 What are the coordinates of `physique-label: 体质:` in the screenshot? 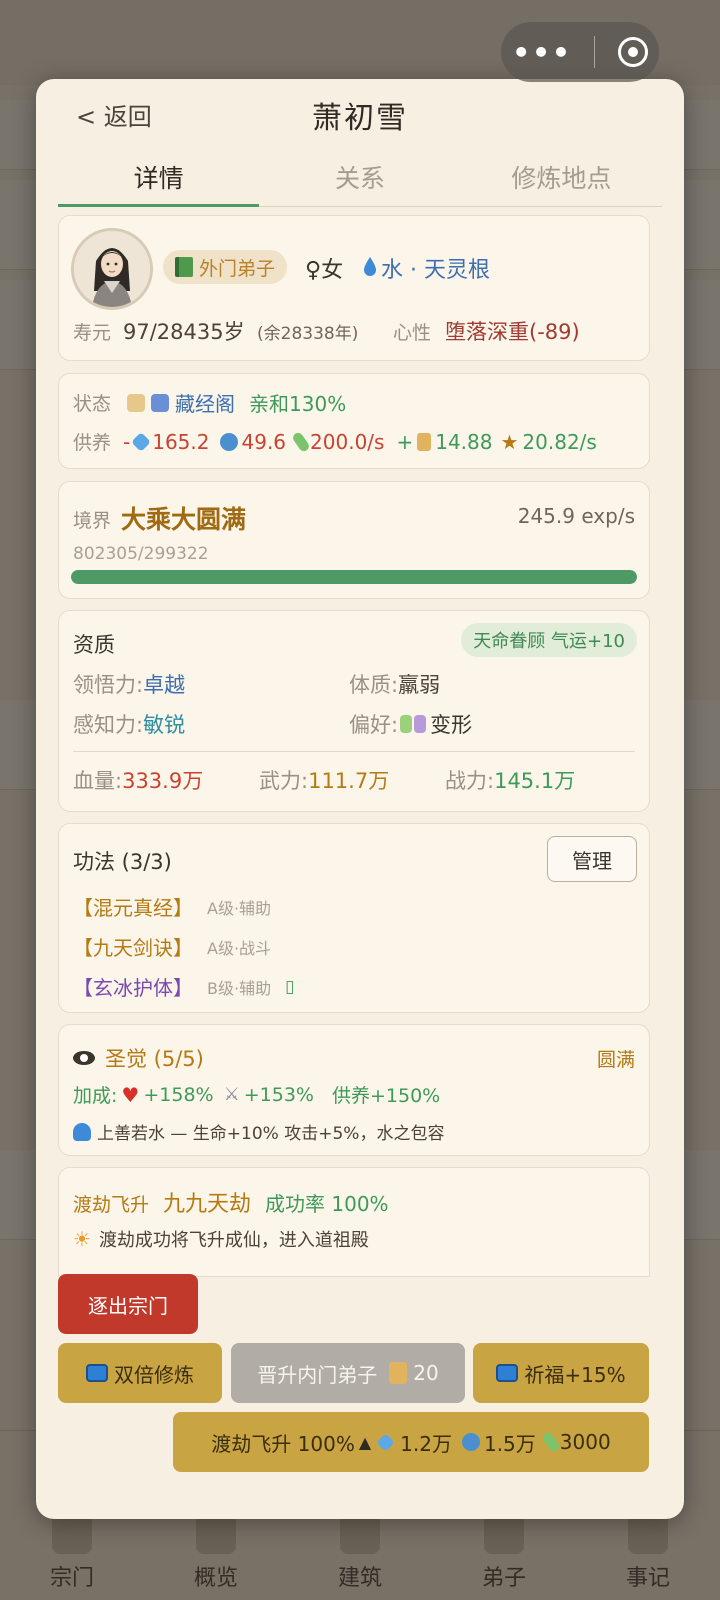 It's located at (374, 685).